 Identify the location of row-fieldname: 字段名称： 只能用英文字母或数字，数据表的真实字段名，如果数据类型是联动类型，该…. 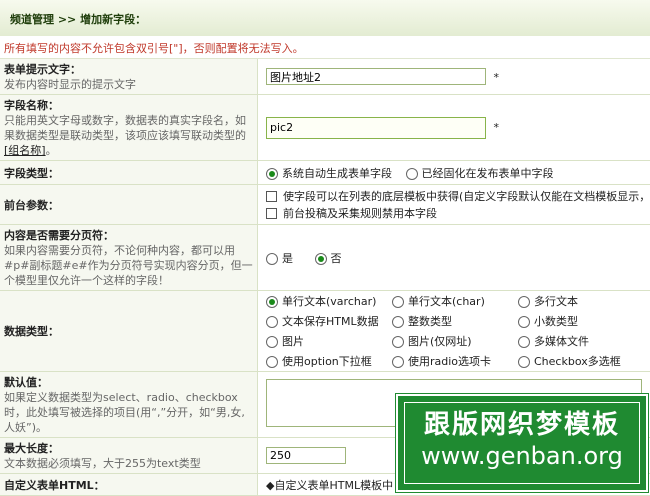
(325, 127).